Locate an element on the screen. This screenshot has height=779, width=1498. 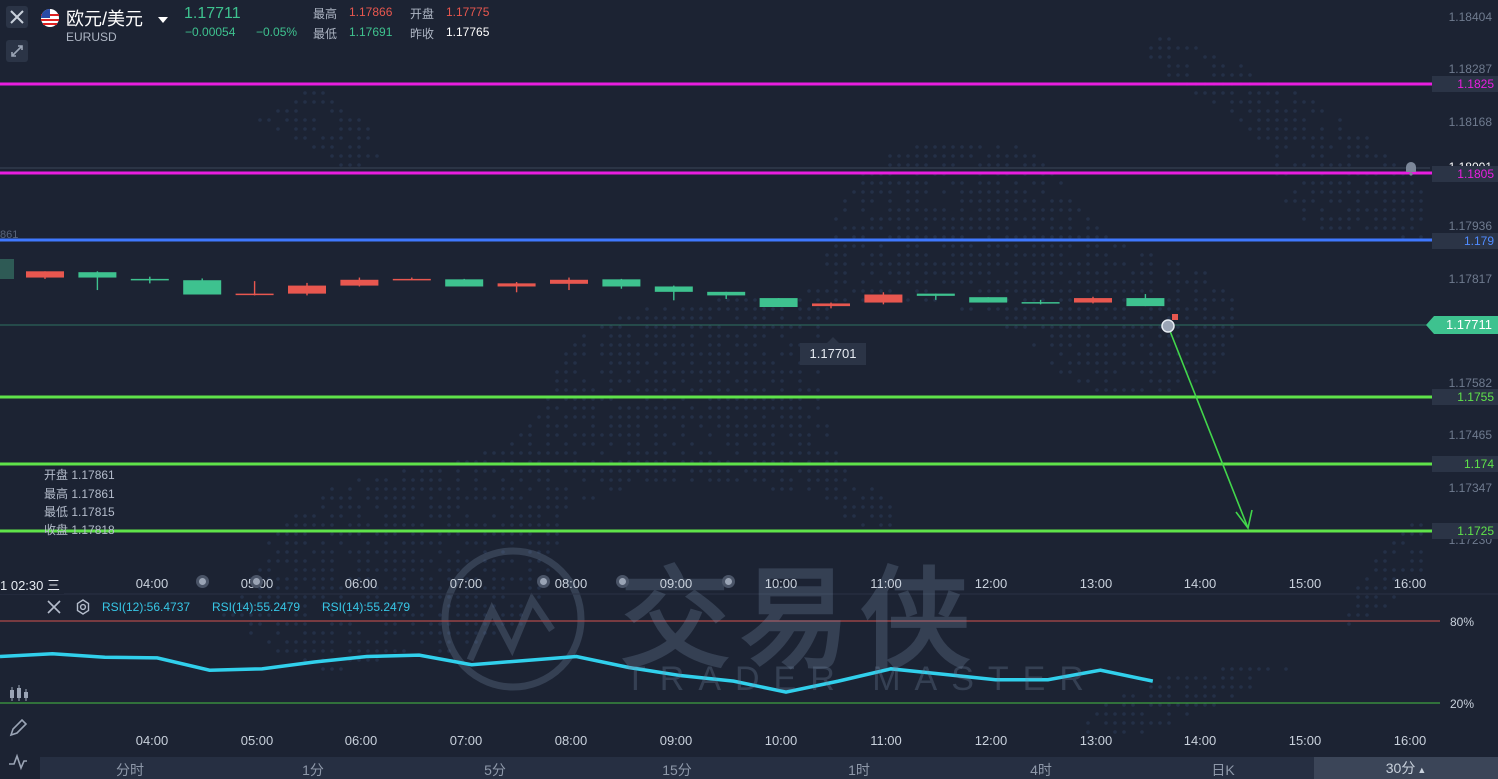
symbol-code: EURUSD is located at coordinates (91, 37).